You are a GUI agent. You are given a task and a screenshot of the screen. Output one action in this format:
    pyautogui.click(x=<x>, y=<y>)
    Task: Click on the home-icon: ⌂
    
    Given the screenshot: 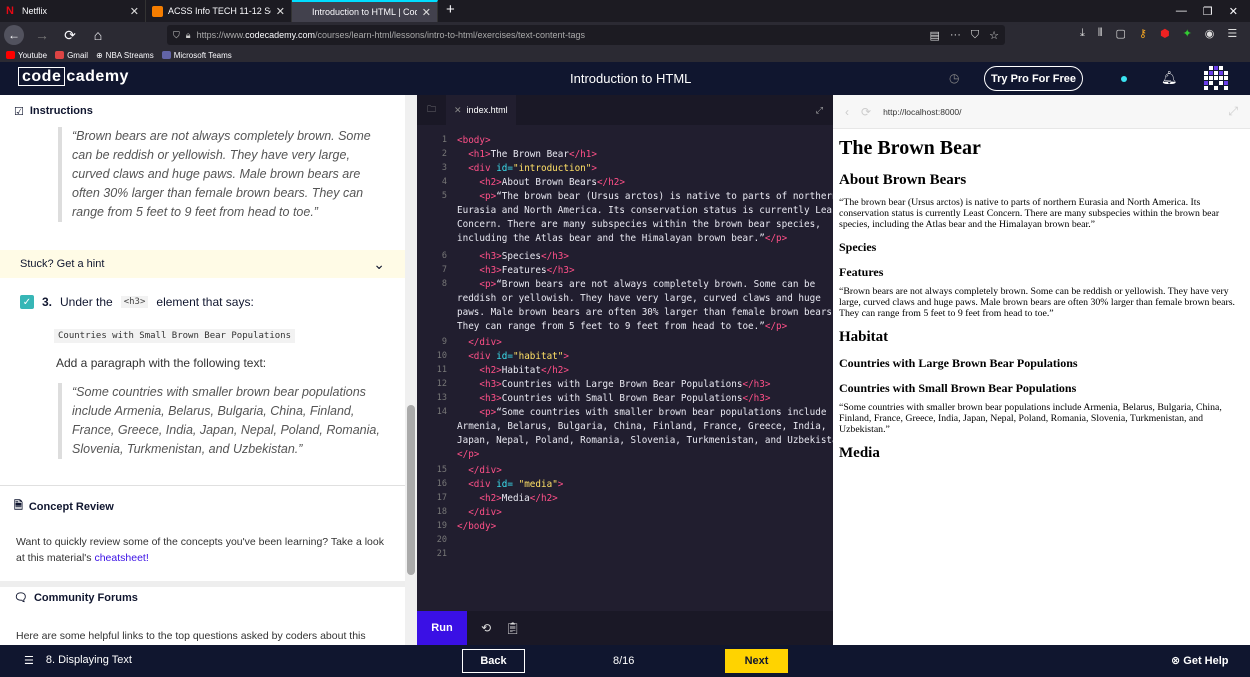 What is the action you would take?
    pyautogui.click(x=98, y=35)
    